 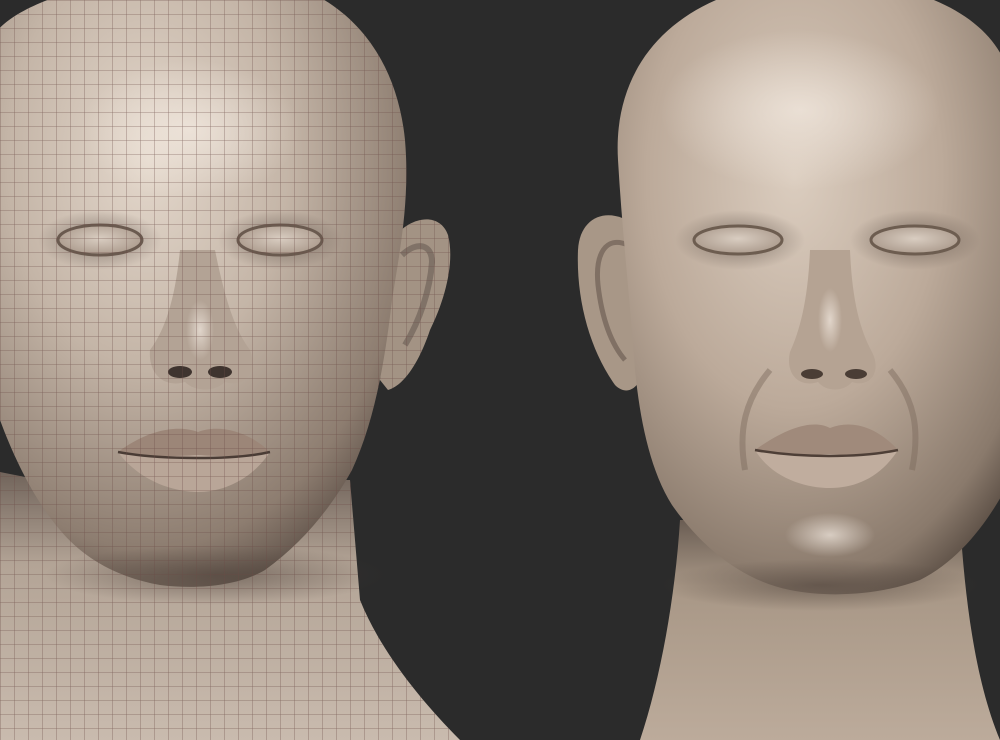 I want to click on sculpt-right-eye-shape, so click(x=915, y=240).